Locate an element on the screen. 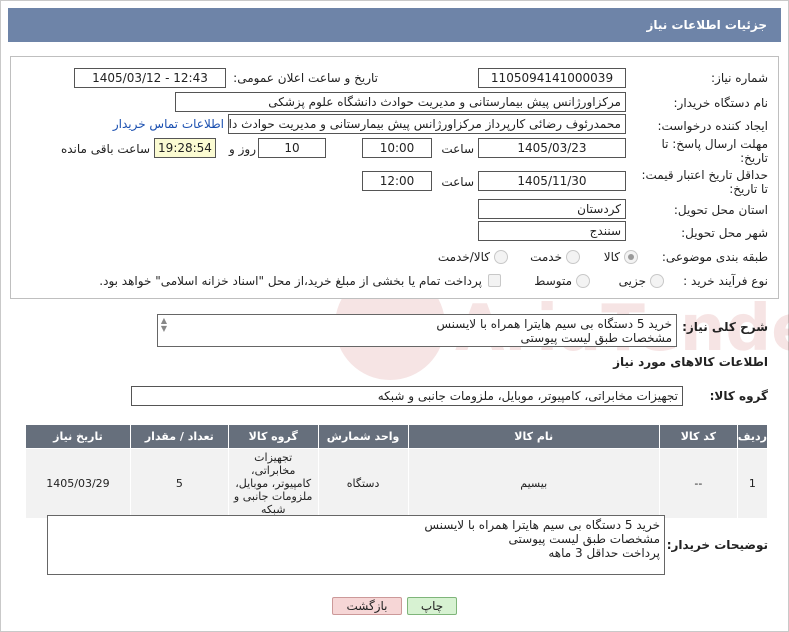 This screenshot has height=632, width=789. cell-code: -- is located at coordinates (698, 483).